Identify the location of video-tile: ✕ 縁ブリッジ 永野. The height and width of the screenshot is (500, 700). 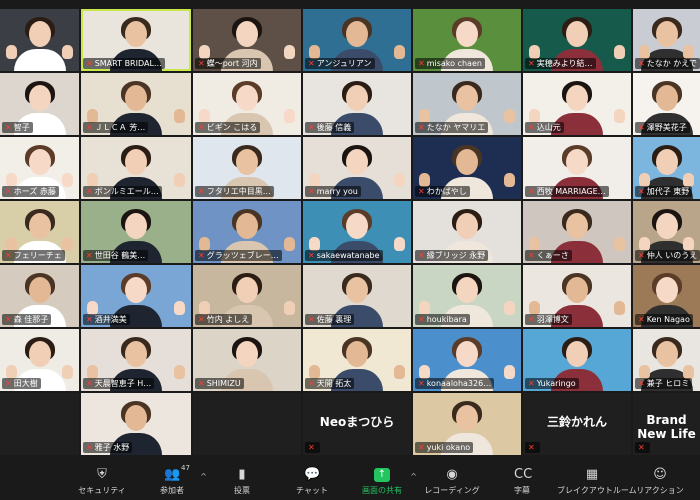
(467, 232).